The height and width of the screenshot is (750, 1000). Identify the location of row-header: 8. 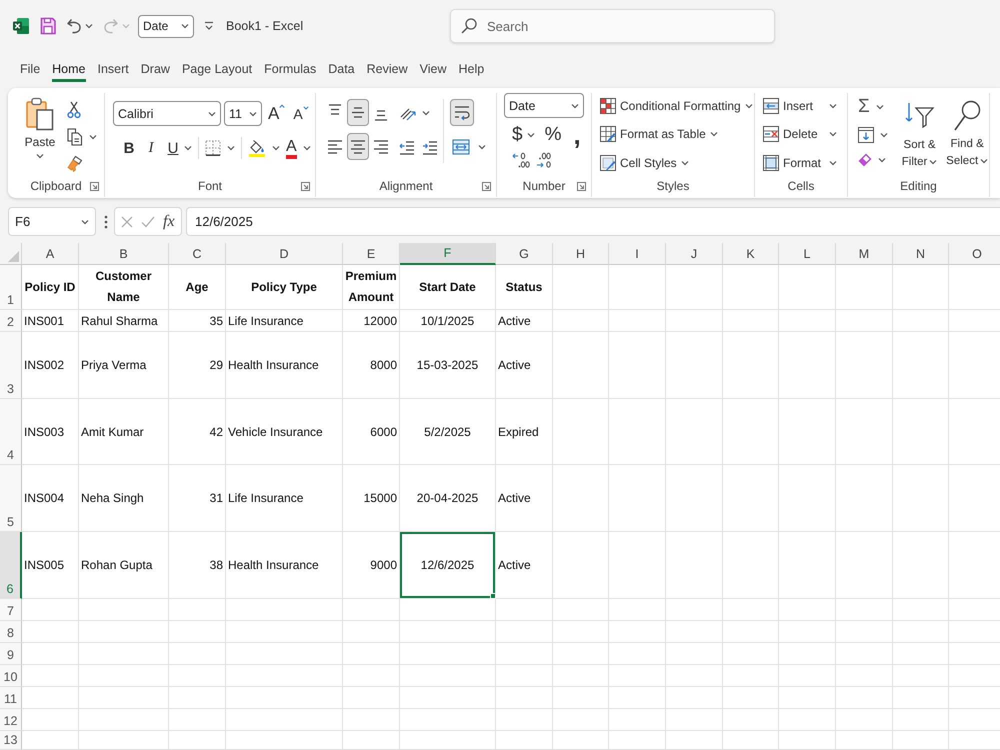
(11, 632).